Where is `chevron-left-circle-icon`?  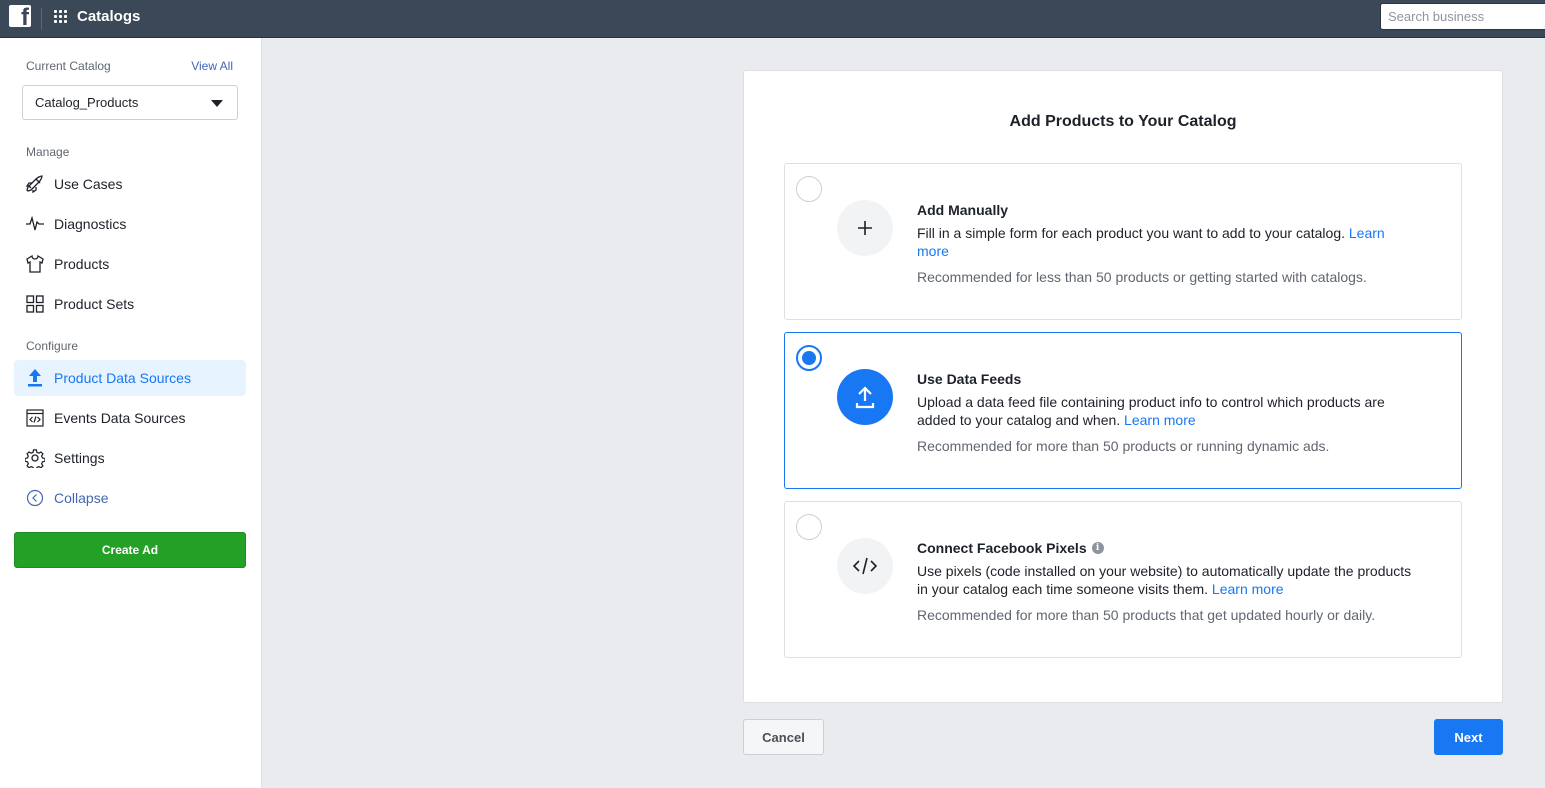 chevron-left-circle-icon is located at coordinates (35, 498).